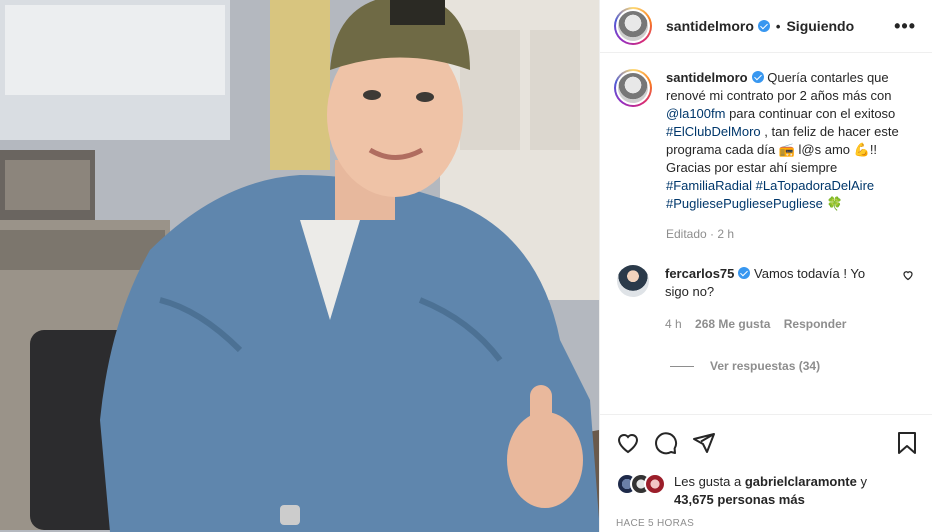 This screenshot has height=532, width=932. I want to click on view-replies-label: Ver respuestas (34), so click(765, 366).